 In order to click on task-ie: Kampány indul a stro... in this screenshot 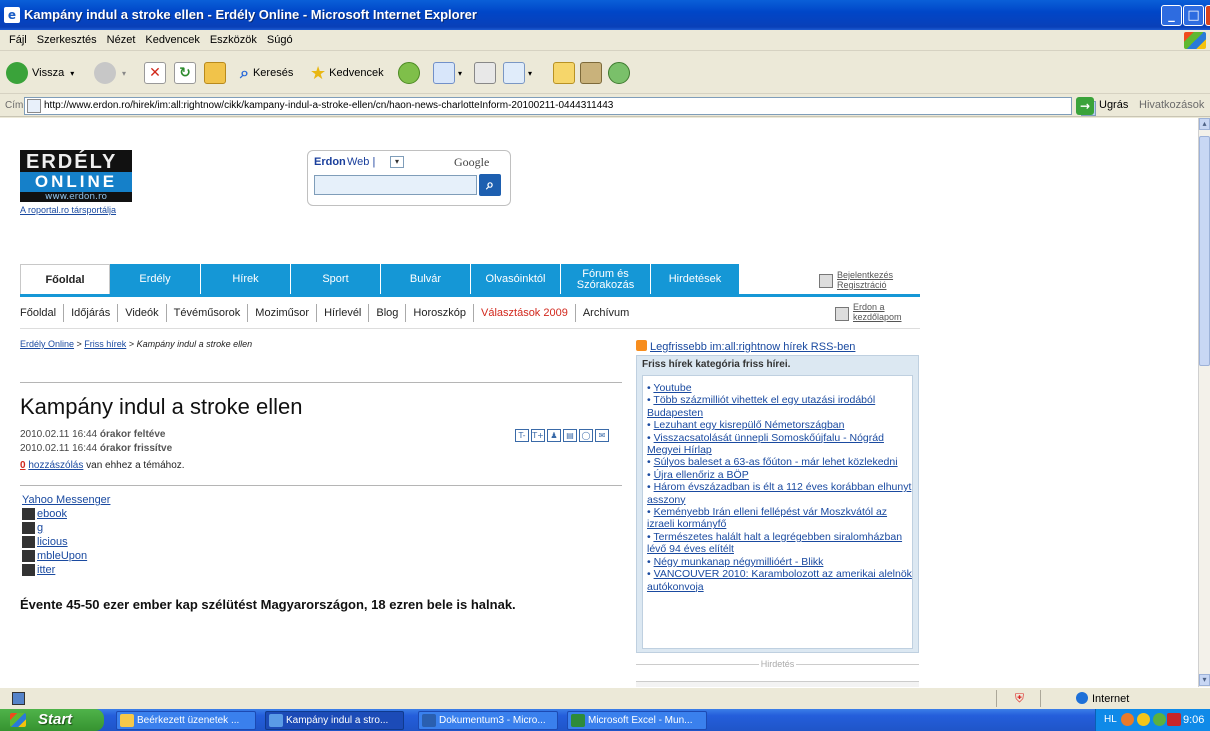, I will do `click(334, 720)`.